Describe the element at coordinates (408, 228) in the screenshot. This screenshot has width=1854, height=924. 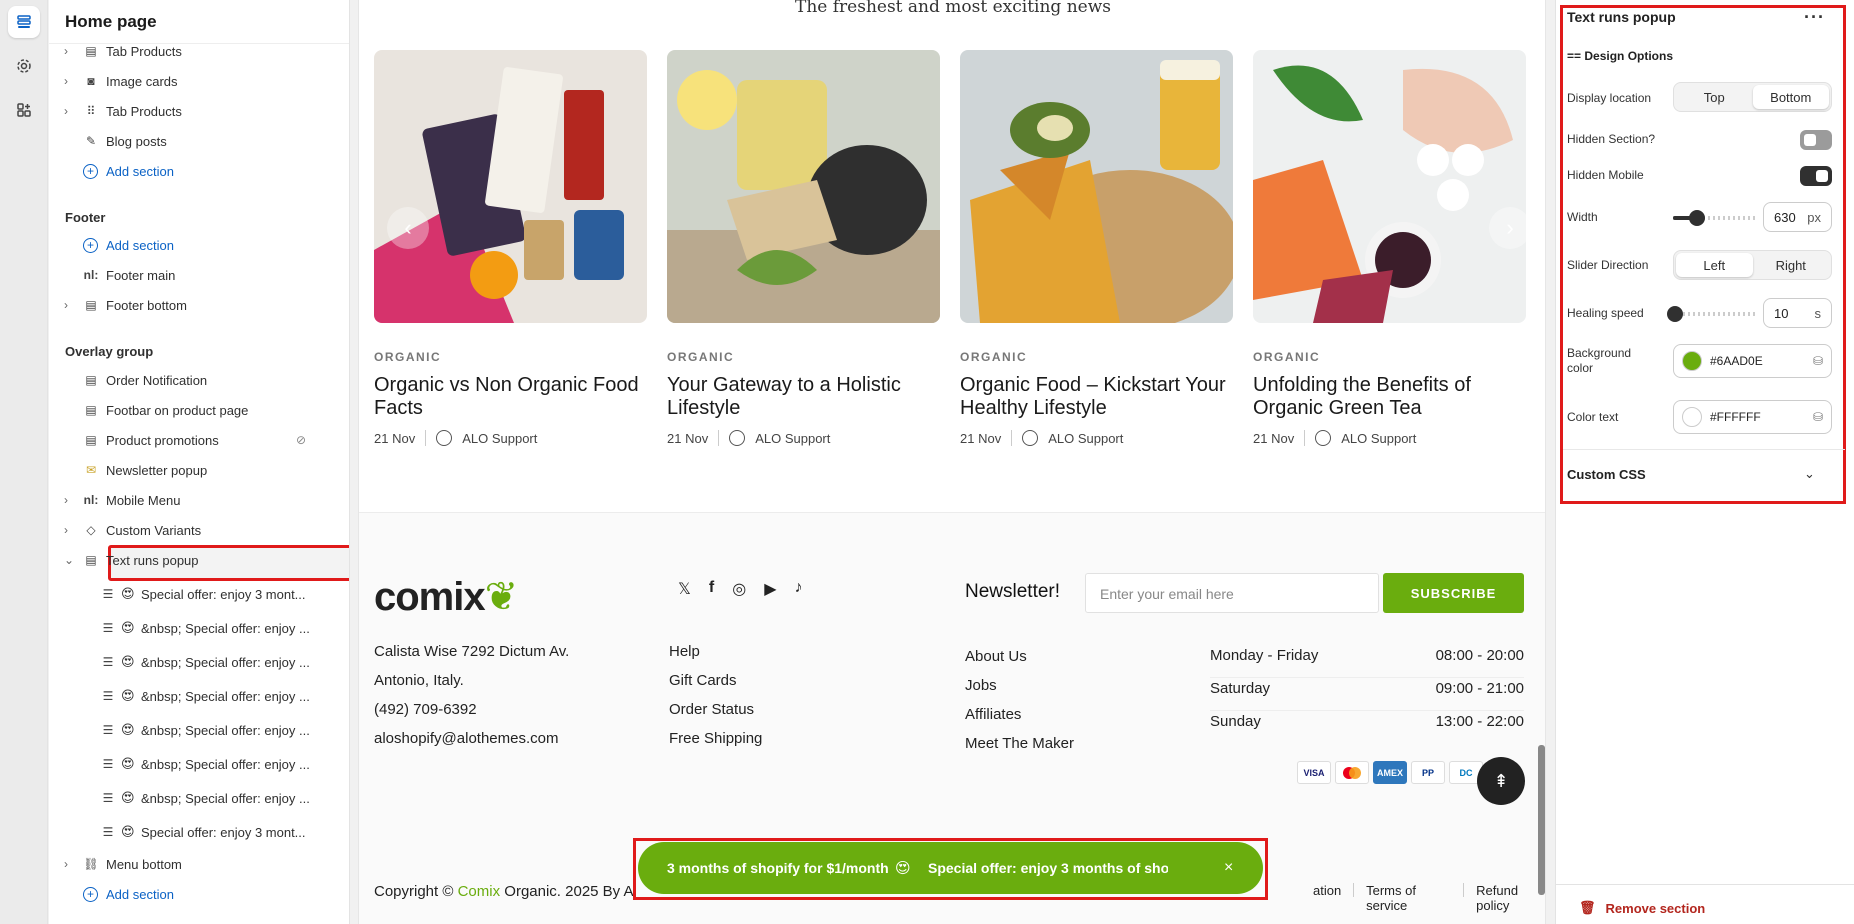
I see `carousel-prev-button: ‹` at that location.